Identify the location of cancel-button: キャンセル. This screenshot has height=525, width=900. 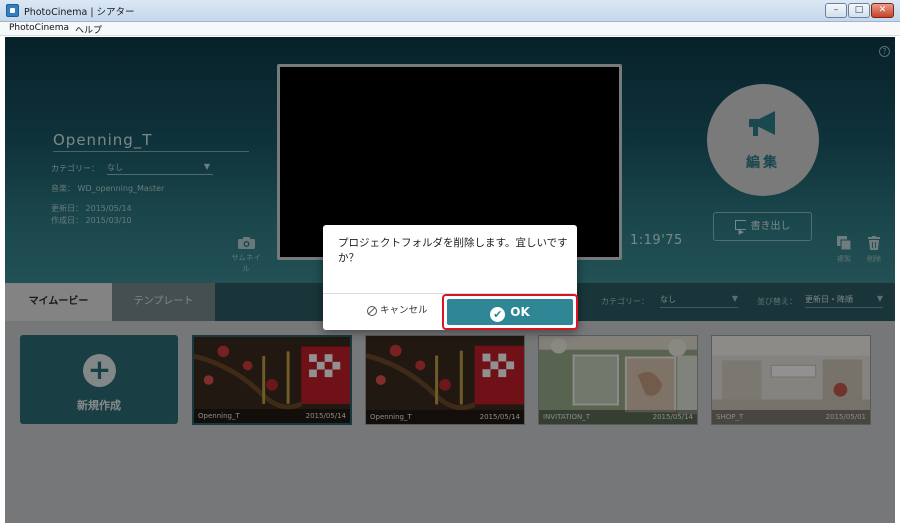
(399, 311).